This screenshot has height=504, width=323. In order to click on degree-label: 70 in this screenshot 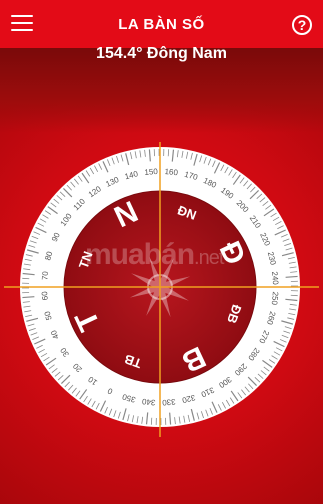, I will do `click(45, 275)`.